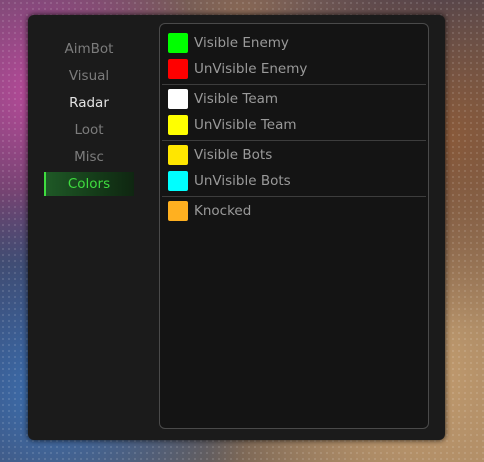 Image resolution: width=484 pixels, height=462 pixels. I want to click on sidebar-item-loot: Loot, so click(89, 130).